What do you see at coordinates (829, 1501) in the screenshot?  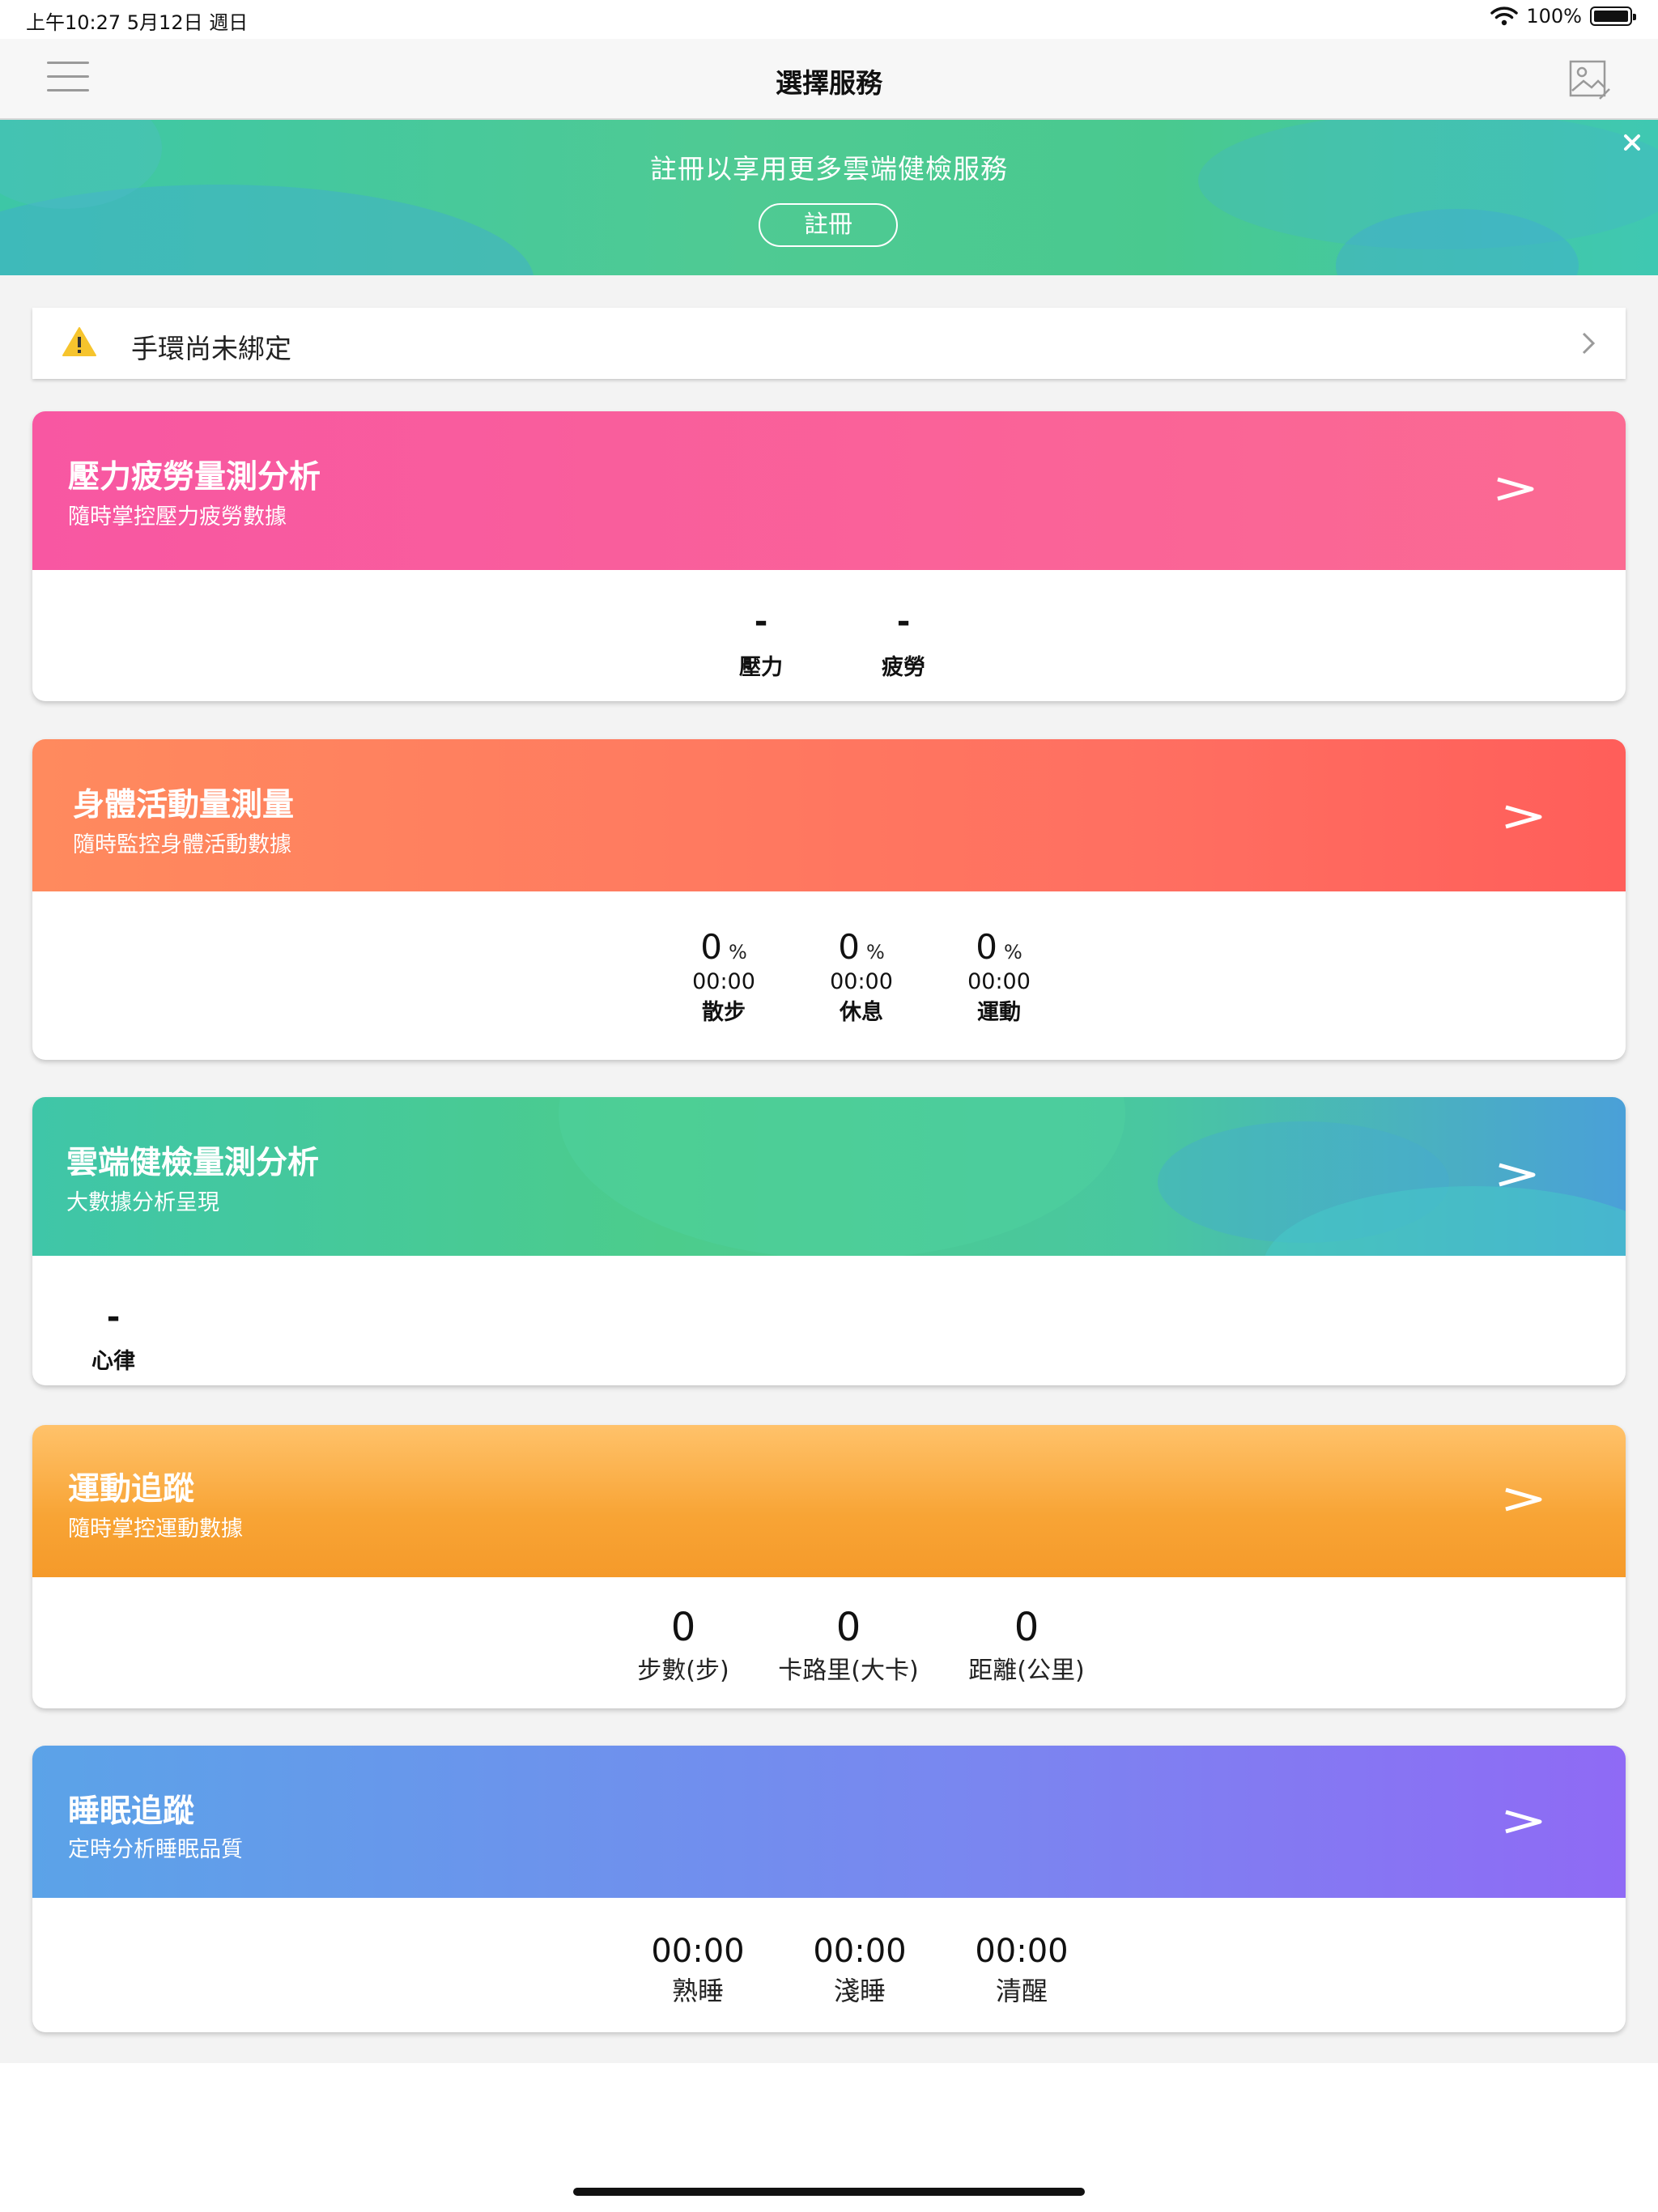 I see `sport-tracking-card-header: 運動追蹤 隨時掌控運動數據` at bounding box center [829, 1501].